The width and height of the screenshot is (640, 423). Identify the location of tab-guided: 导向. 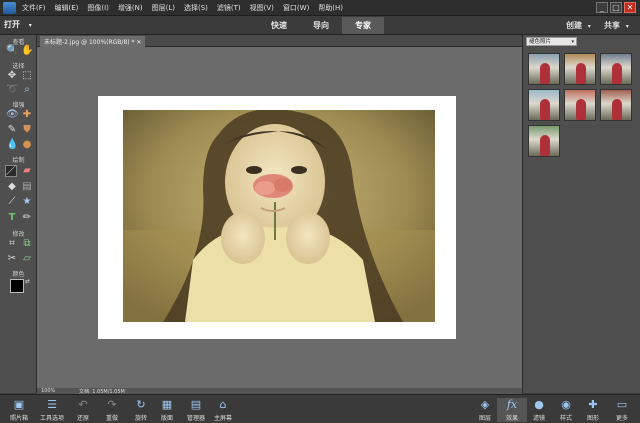
(321, 25).